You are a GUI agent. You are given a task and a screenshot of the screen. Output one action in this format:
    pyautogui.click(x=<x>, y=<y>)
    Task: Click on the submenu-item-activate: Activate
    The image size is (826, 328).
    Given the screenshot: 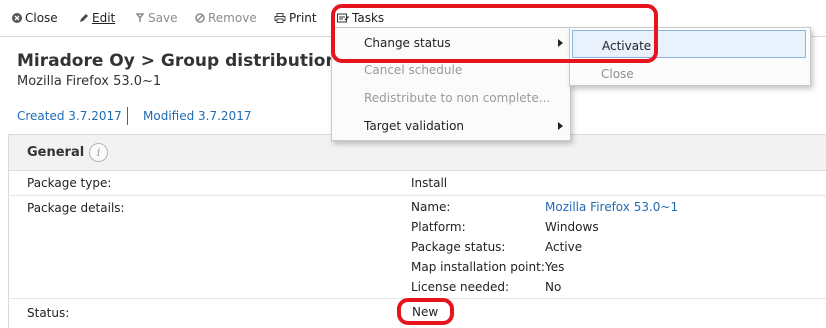 What is the action you would take?
    pyautogui.click(x=689, y=44)
    